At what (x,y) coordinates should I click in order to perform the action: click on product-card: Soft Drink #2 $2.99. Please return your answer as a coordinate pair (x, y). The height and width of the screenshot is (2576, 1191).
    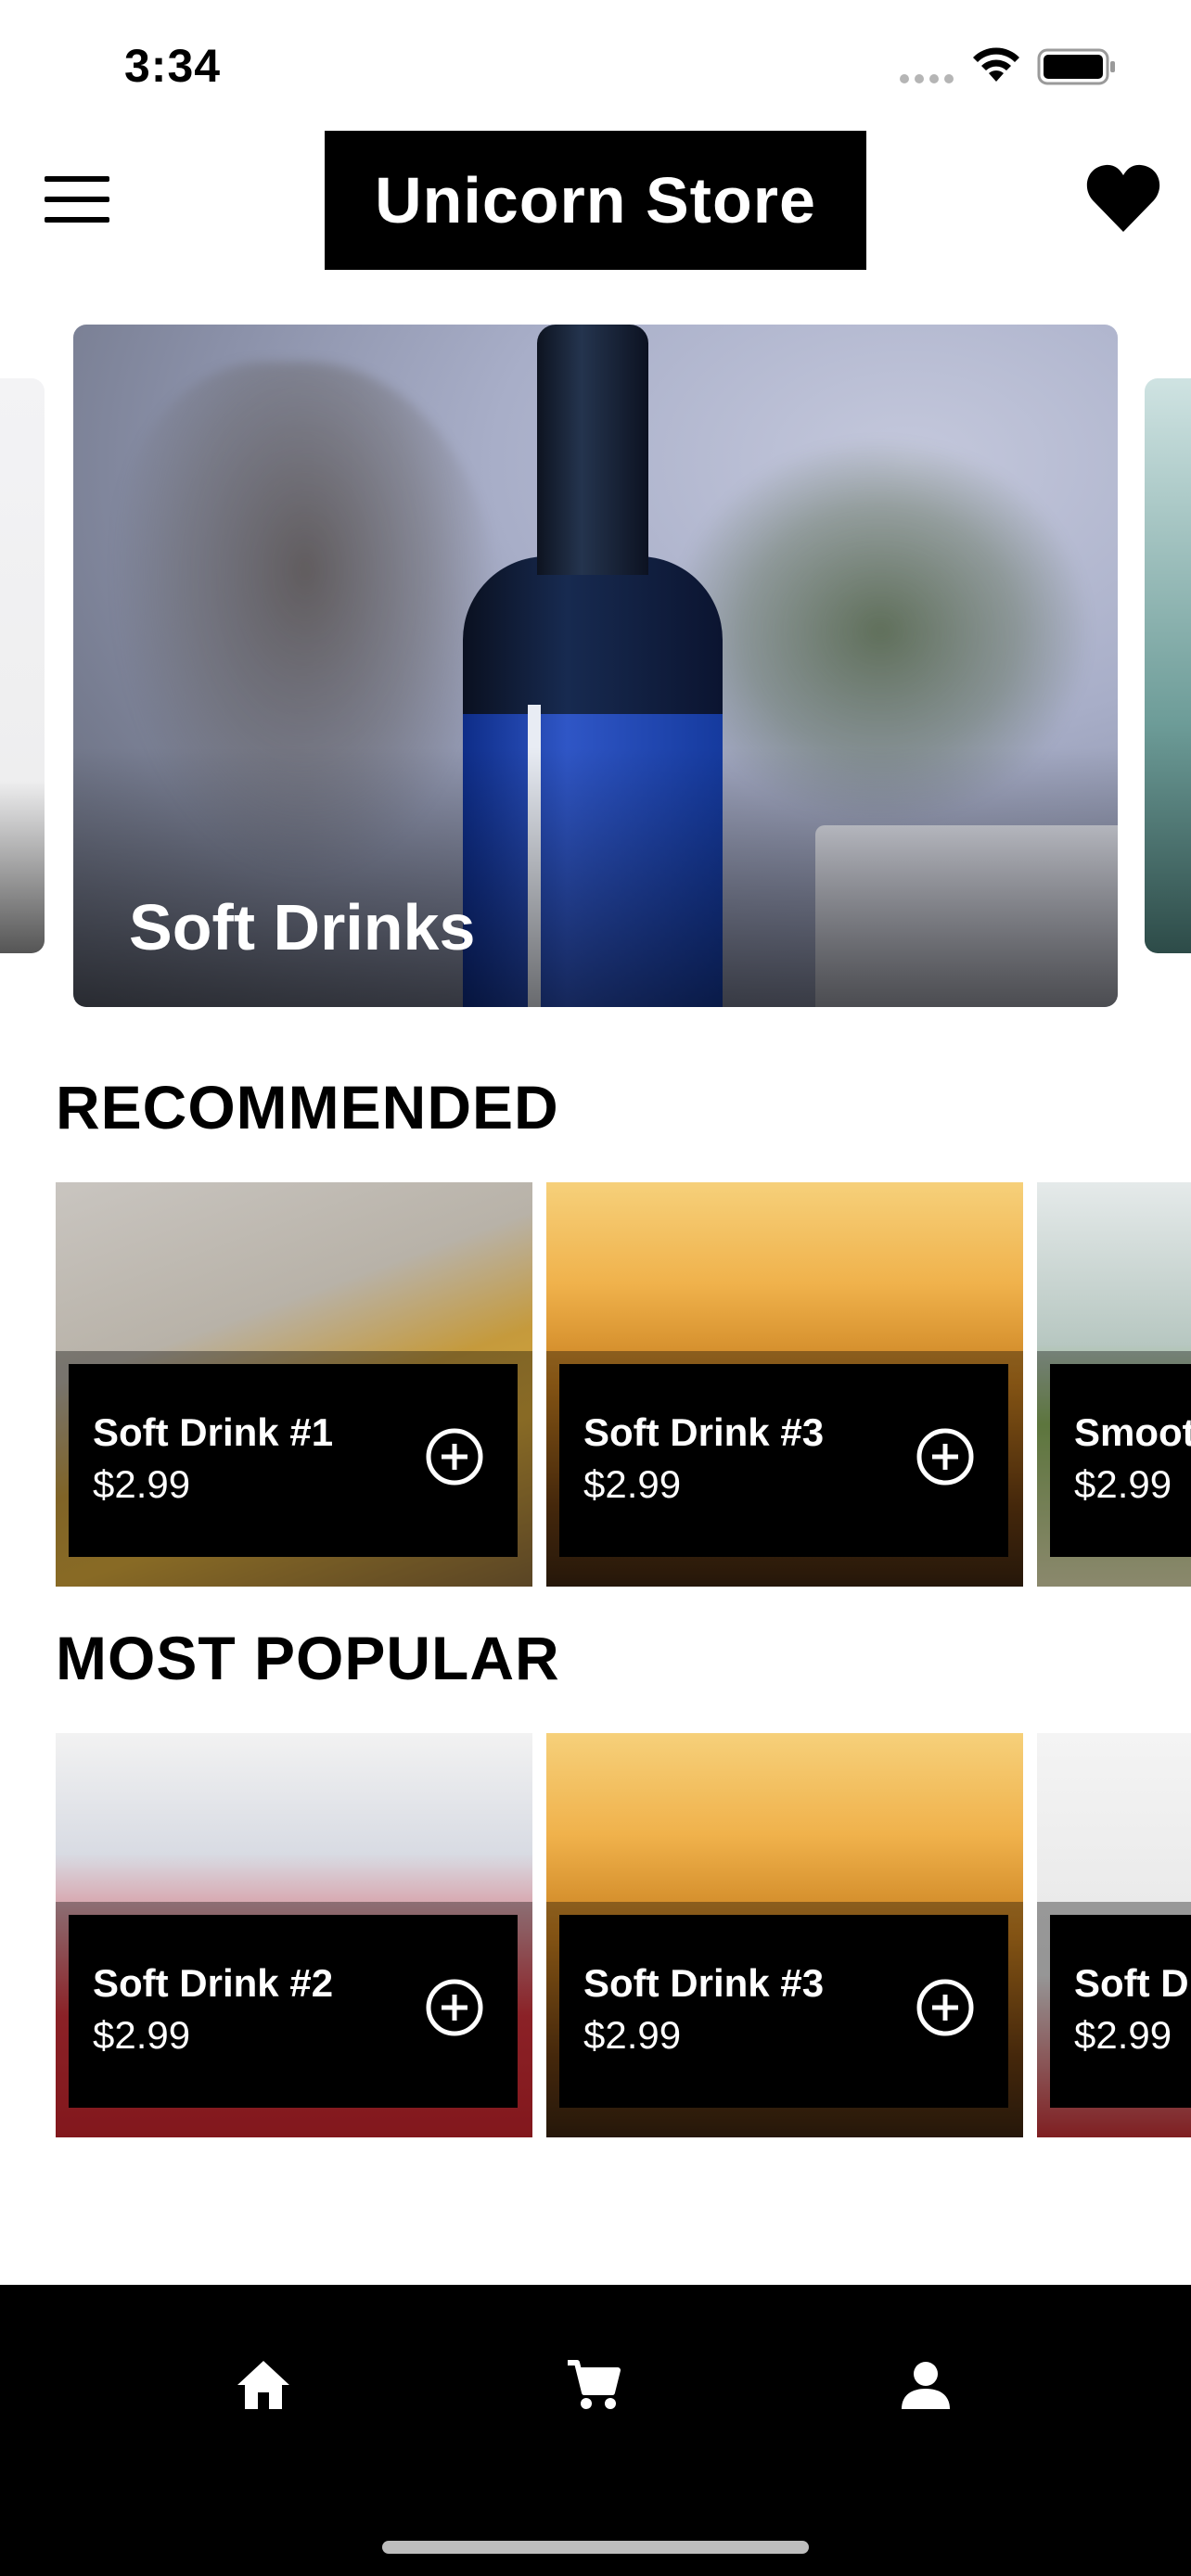
    Looking at the image, I should click on (294, 1935).